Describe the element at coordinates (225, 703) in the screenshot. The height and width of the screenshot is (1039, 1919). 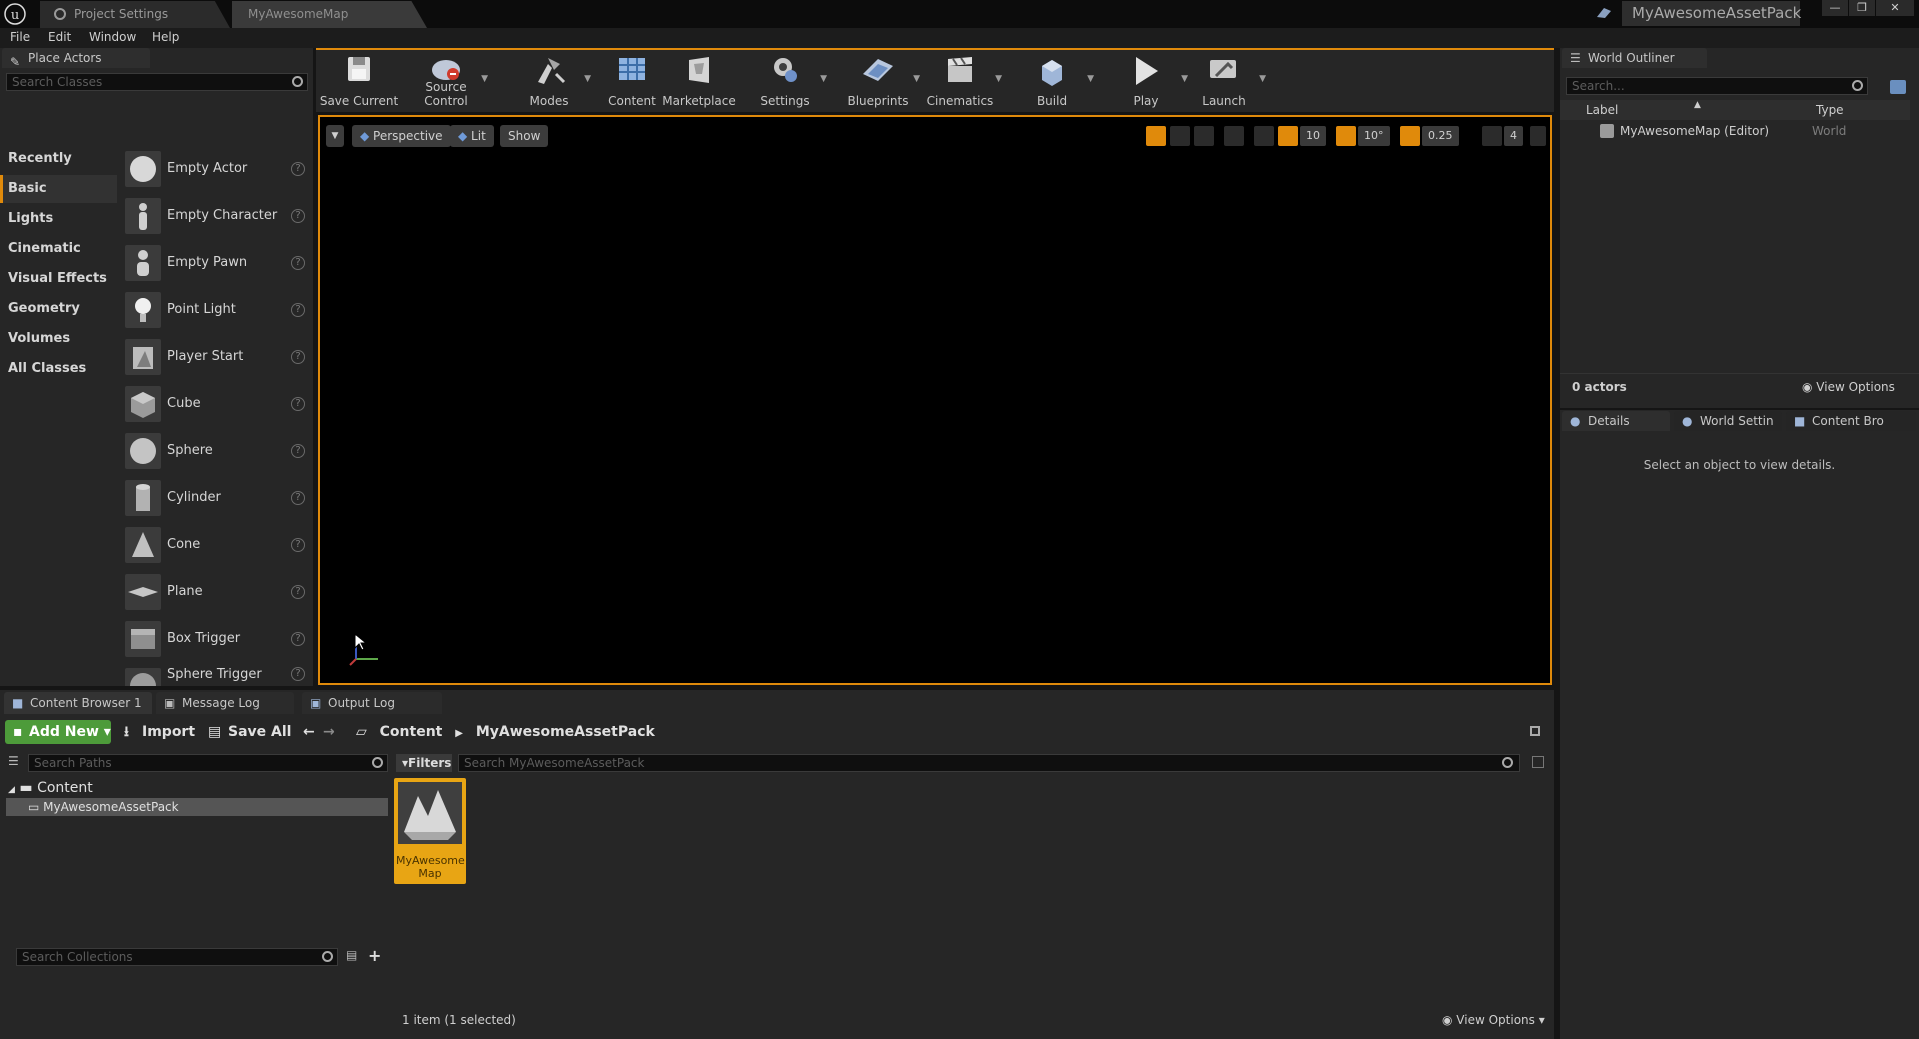
I see `tab-message-log: ▣ Message Log` at that location.